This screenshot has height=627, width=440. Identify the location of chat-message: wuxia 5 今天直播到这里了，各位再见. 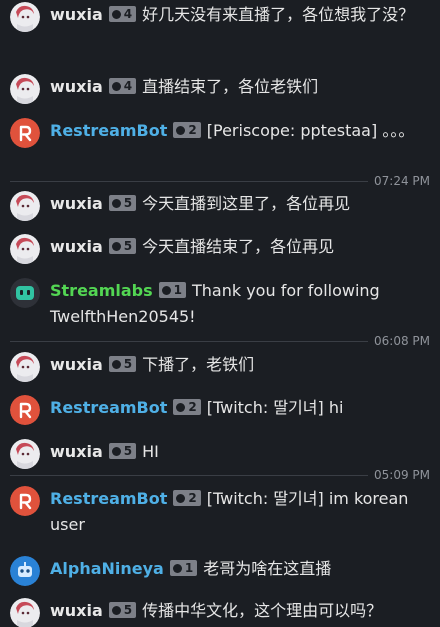
(220, 206).